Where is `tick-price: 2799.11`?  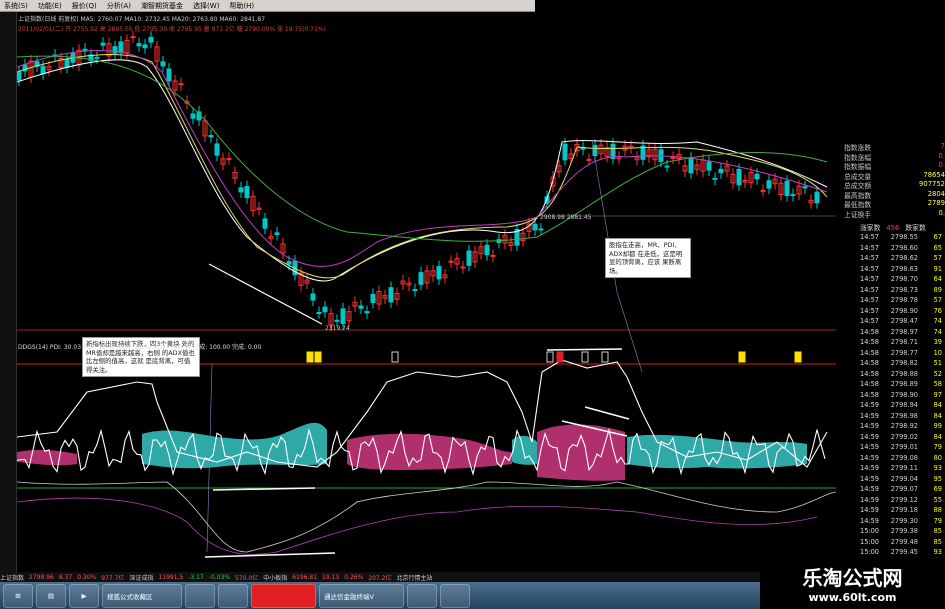
tick-price: 2799.11 is located at coordinates (904, 468).